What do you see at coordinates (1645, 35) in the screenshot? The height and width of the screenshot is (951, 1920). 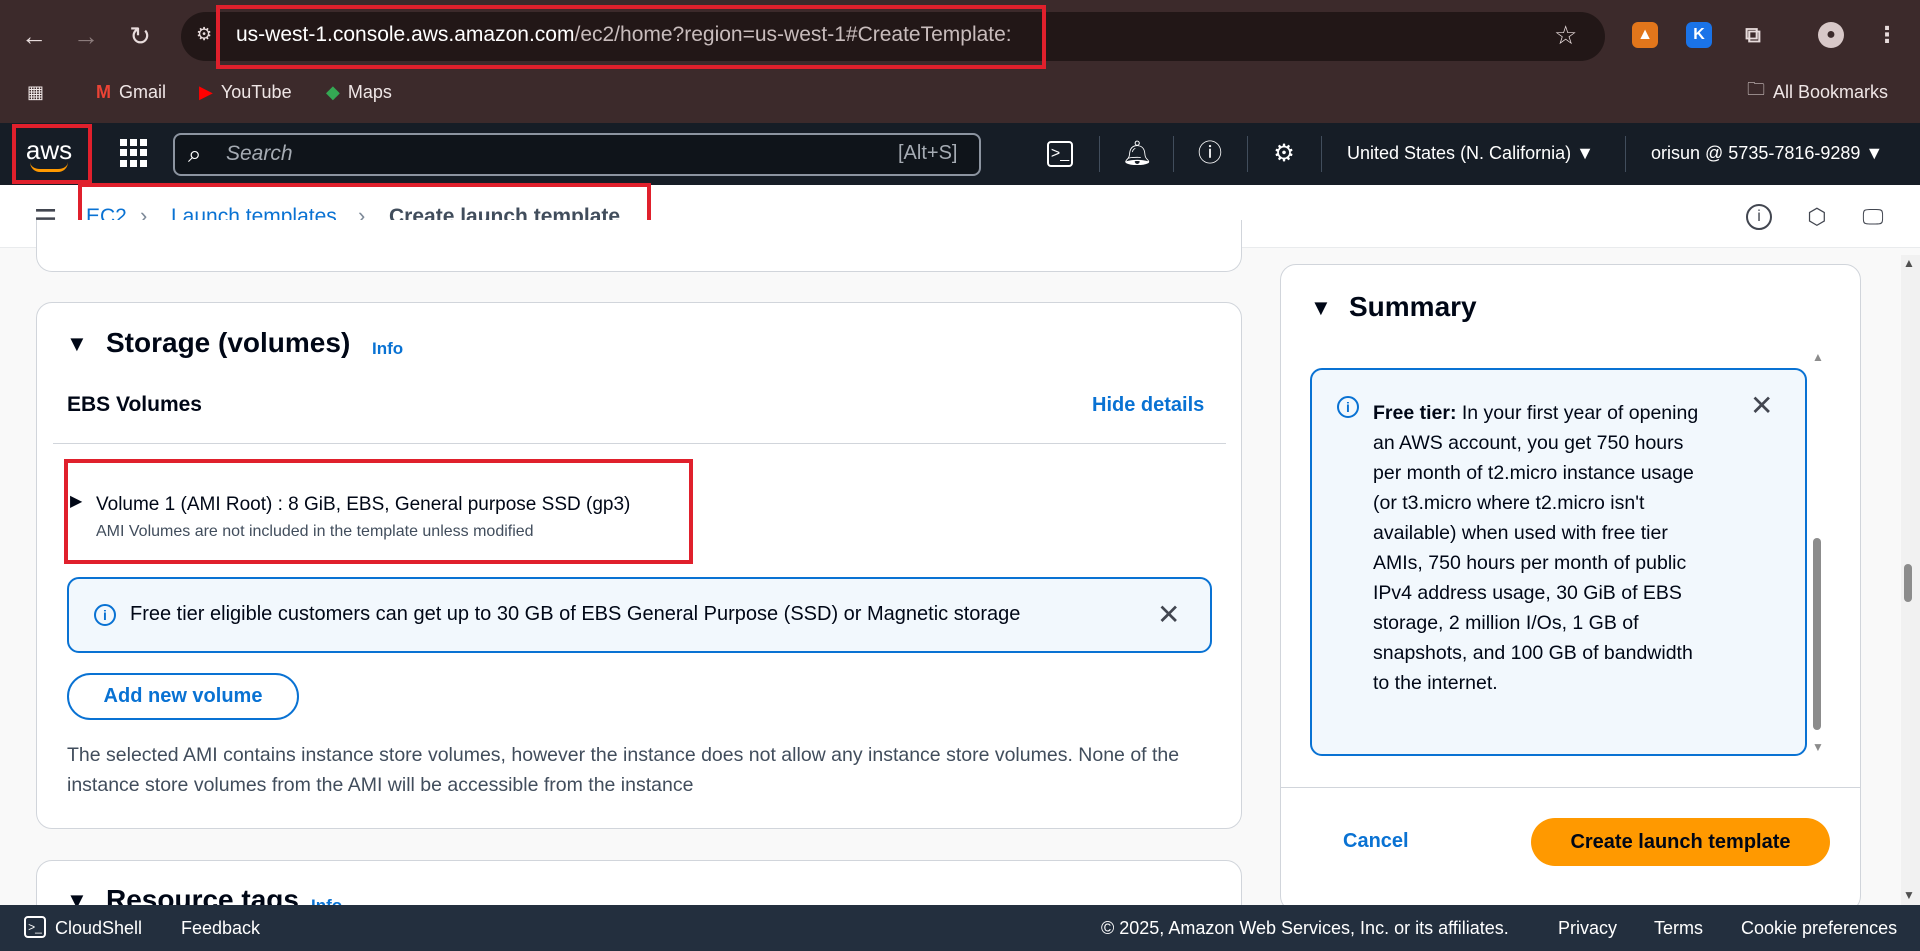 I see `metamask-extension-icon: ▲` at bounding box center [1645, 35].